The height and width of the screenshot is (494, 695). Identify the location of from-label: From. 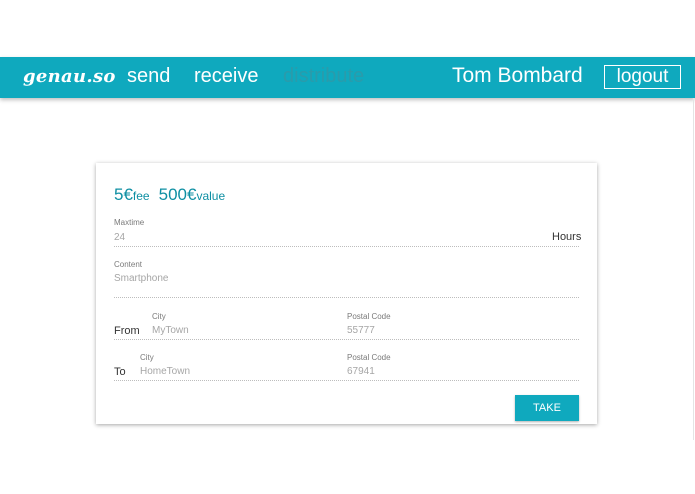
(127, 331).